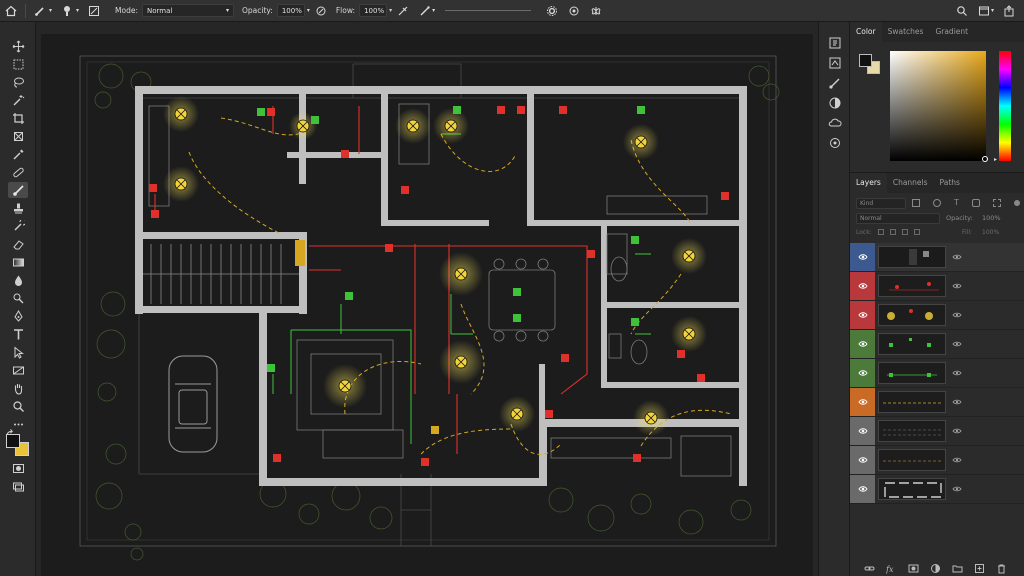  What do you see at coordinates (869, 568) in the screenshot?
I see `link-layers-button` at bounding box center [869, 568].